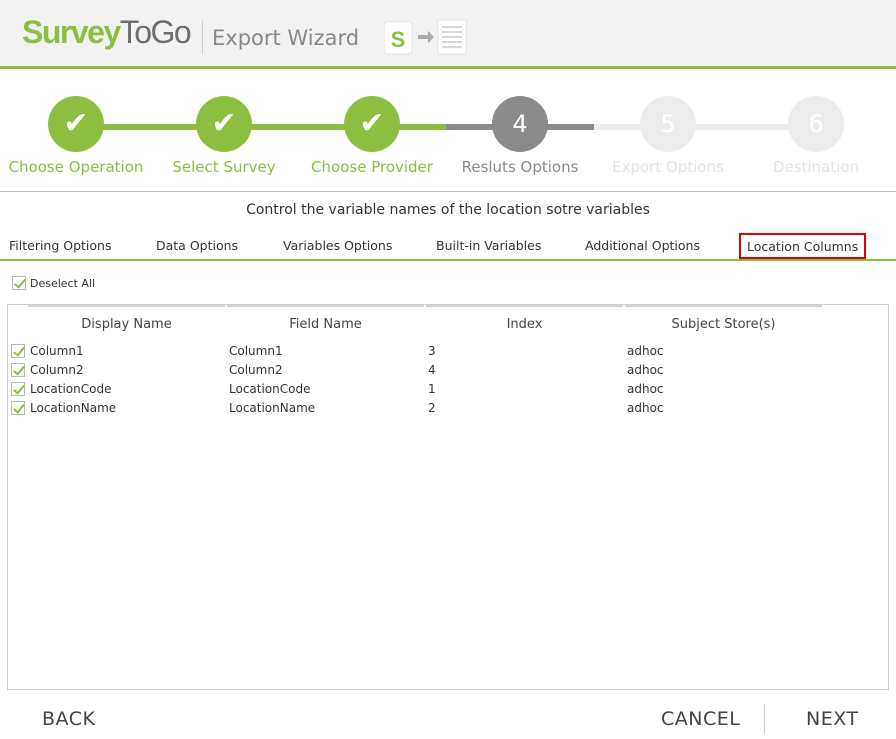 This screenshot has width=896, height=739. What do you see at coordinates (325, 324) in the screenshot?
I see `column-header-field-name: Field Name` at bounding box center [325, 324].